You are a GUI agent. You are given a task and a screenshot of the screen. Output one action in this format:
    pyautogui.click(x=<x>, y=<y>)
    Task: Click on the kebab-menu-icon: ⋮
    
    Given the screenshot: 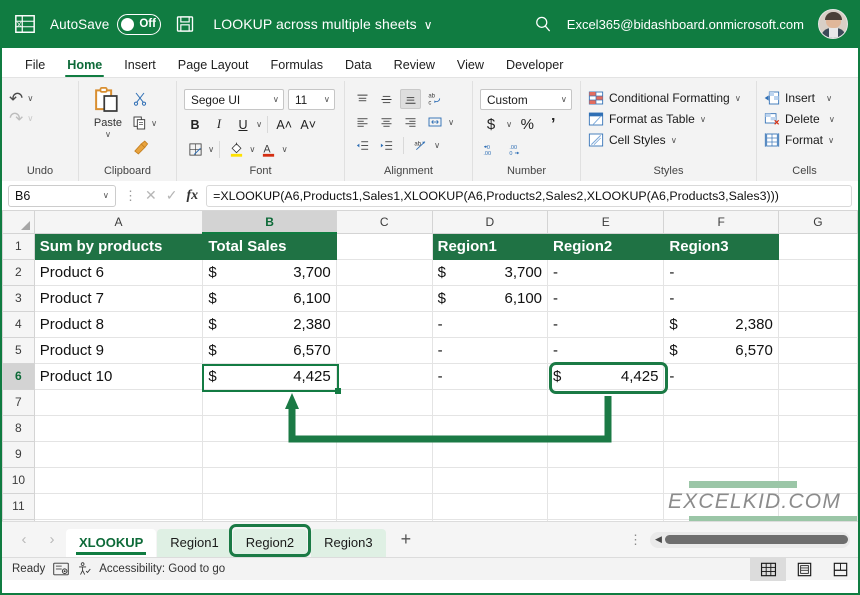 What is the action you would take?
    pyautogui.click(x=639, y=540)
    